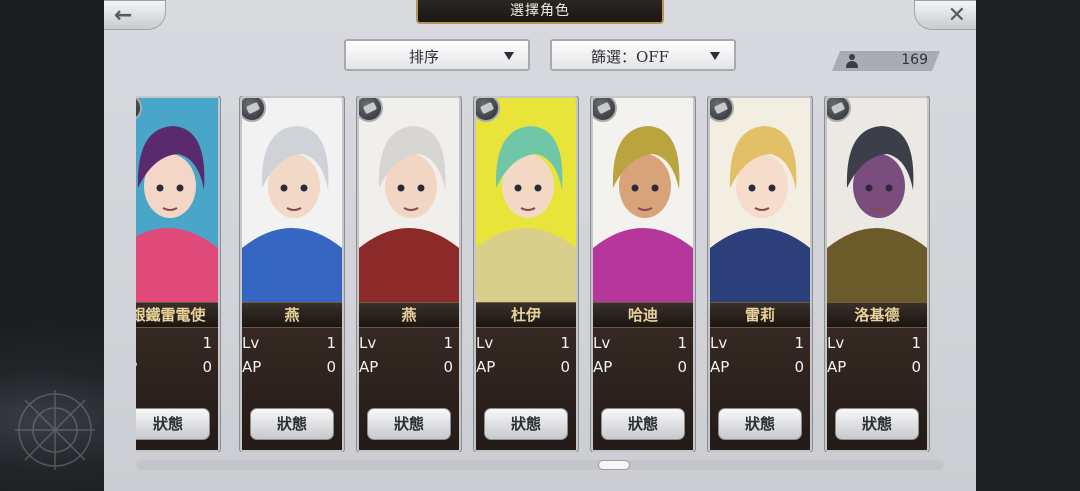 The width and height of the screenshot is (1080, 491). Describe the element at coordinates (852, 61) in the screenshot. I see `person-icon` at that location.